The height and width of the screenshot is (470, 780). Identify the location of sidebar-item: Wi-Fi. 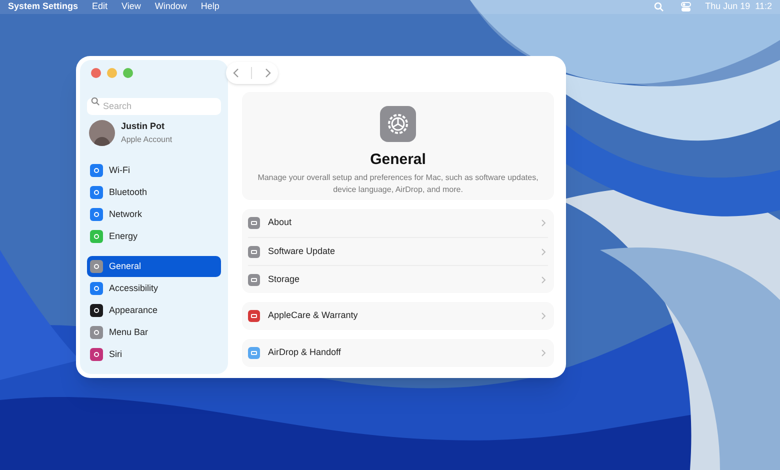
(154, 170).